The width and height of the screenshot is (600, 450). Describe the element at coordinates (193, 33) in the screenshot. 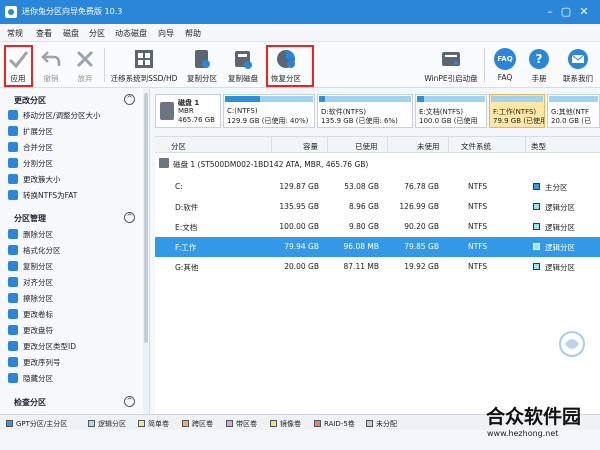

I see `menu-help: 帮助` at that location.